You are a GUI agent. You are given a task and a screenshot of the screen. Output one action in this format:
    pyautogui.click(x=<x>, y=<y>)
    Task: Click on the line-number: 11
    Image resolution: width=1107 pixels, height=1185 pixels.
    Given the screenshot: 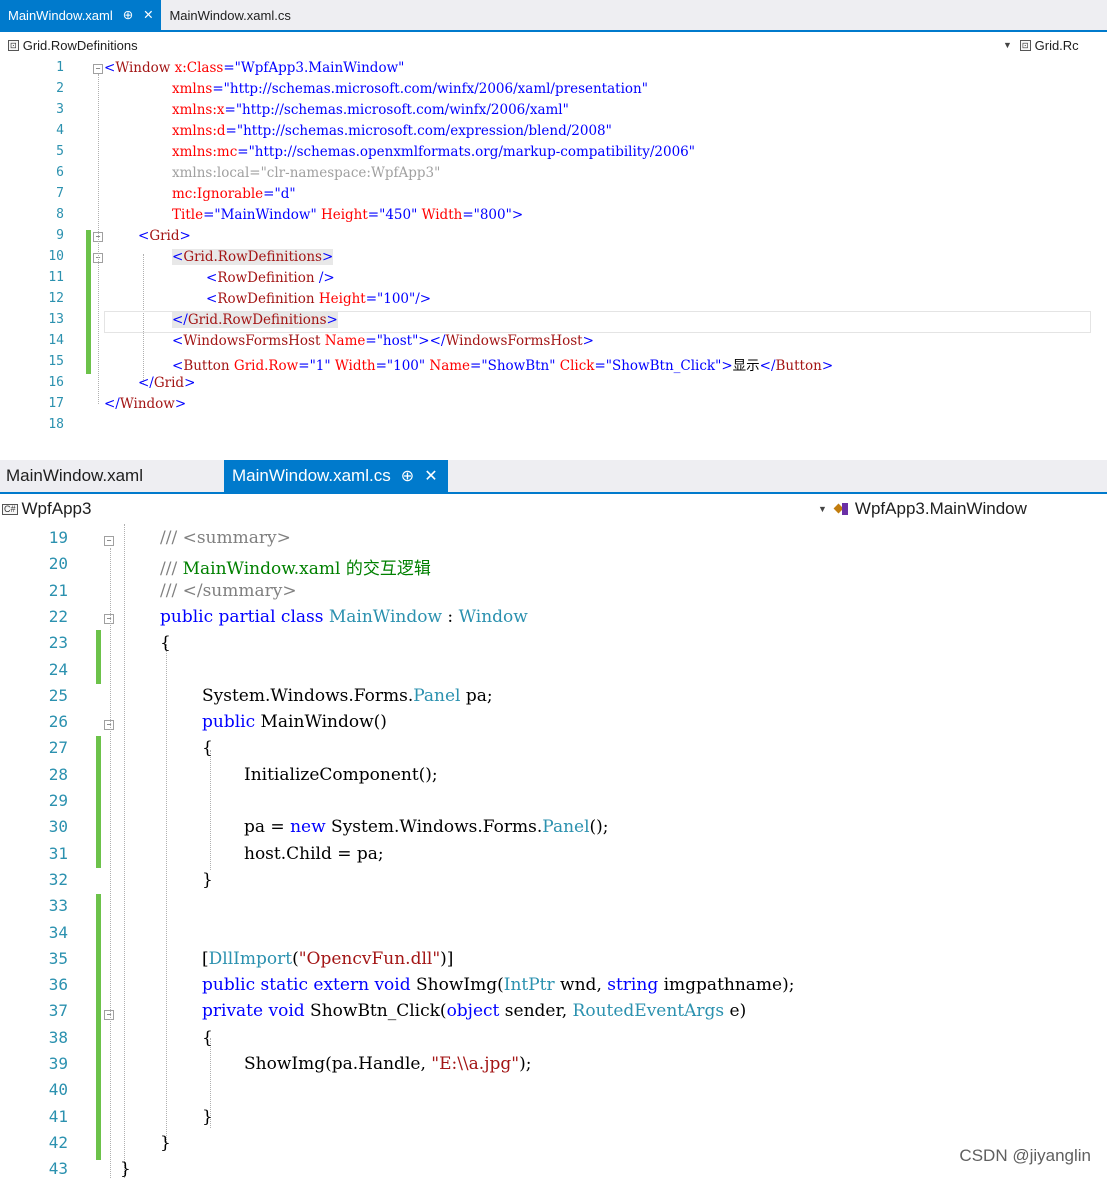 What is the action you would take?
    pyautogui.click(x=56, y=277)
    